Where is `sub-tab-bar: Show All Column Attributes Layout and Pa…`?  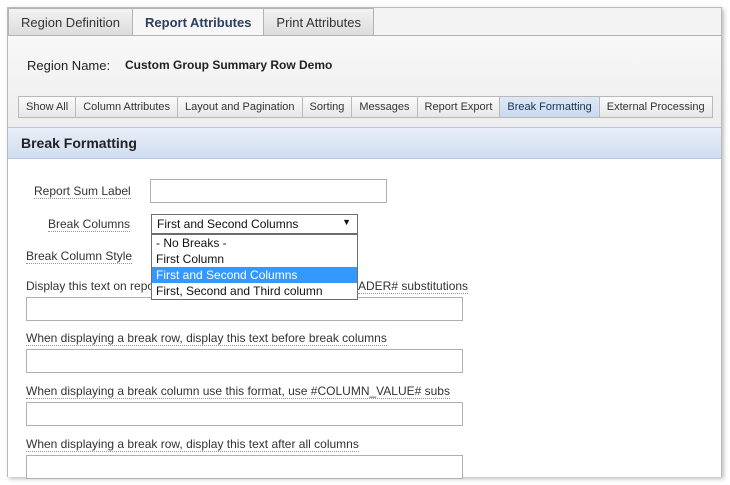 sub-tab-bar: Show All Column Attributes Layout and Pa… is located at coordinates (365, 107).